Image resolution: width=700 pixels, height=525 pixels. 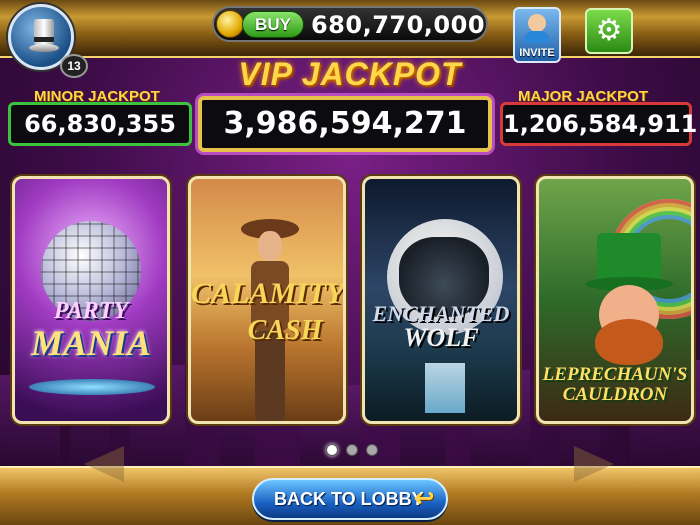 I want to click on game-card-enchanted-wolf: ENCHANTED WOLF, so click(x=441, y=300).